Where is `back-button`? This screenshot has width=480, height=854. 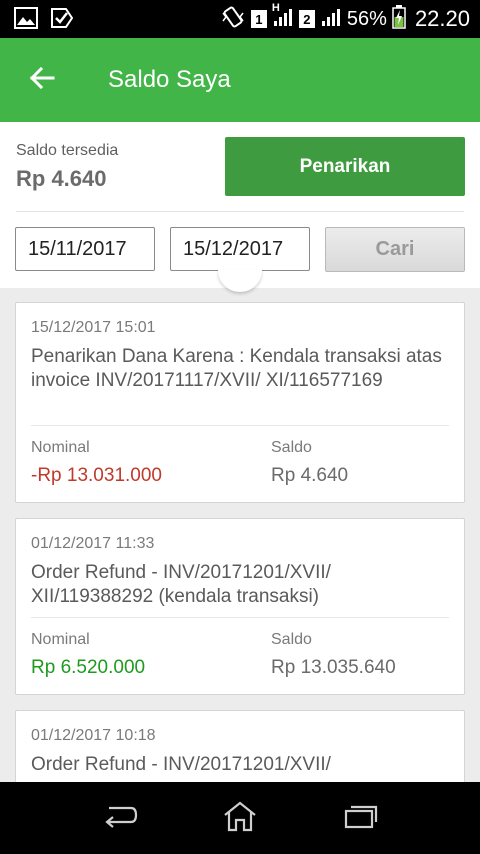 back-button is located at coordinates (42, 80).